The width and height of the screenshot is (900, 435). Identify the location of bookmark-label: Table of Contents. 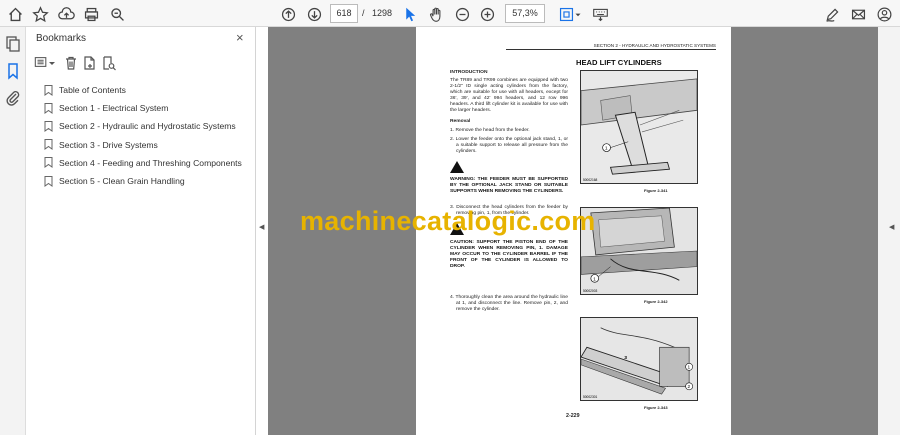
(92, 90).